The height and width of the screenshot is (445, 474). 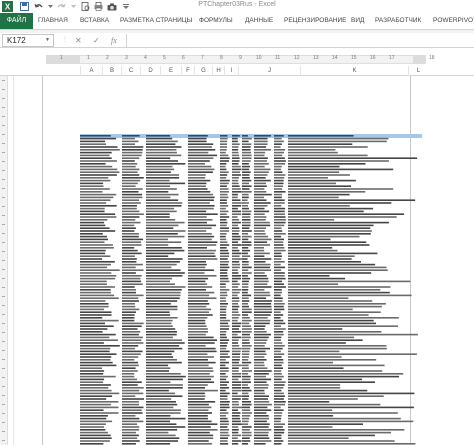 What do you see at coordinates (47, 40) in the screenshot?
I see `chevron-down-icon: ▼` at bounding box center [47, 40].